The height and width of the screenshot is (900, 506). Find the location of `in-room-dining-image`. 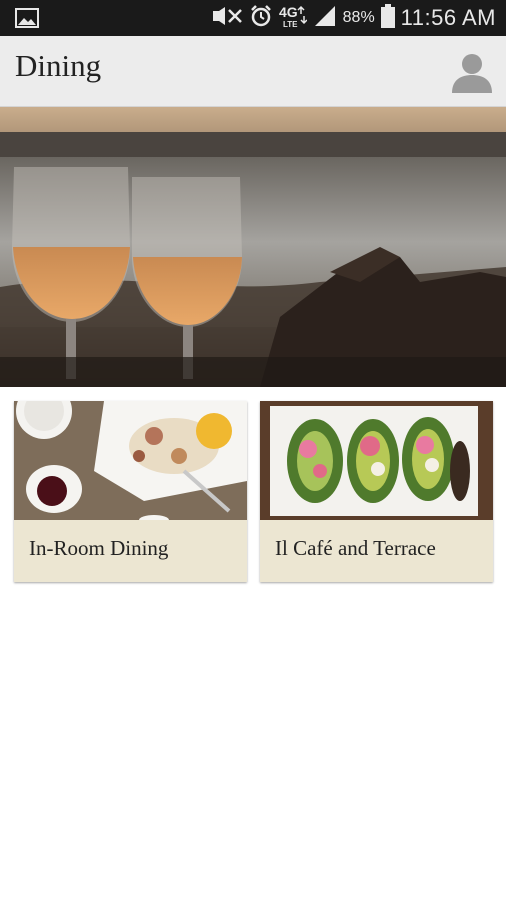

in-room-dining-image is located at coordinates (130, 460).